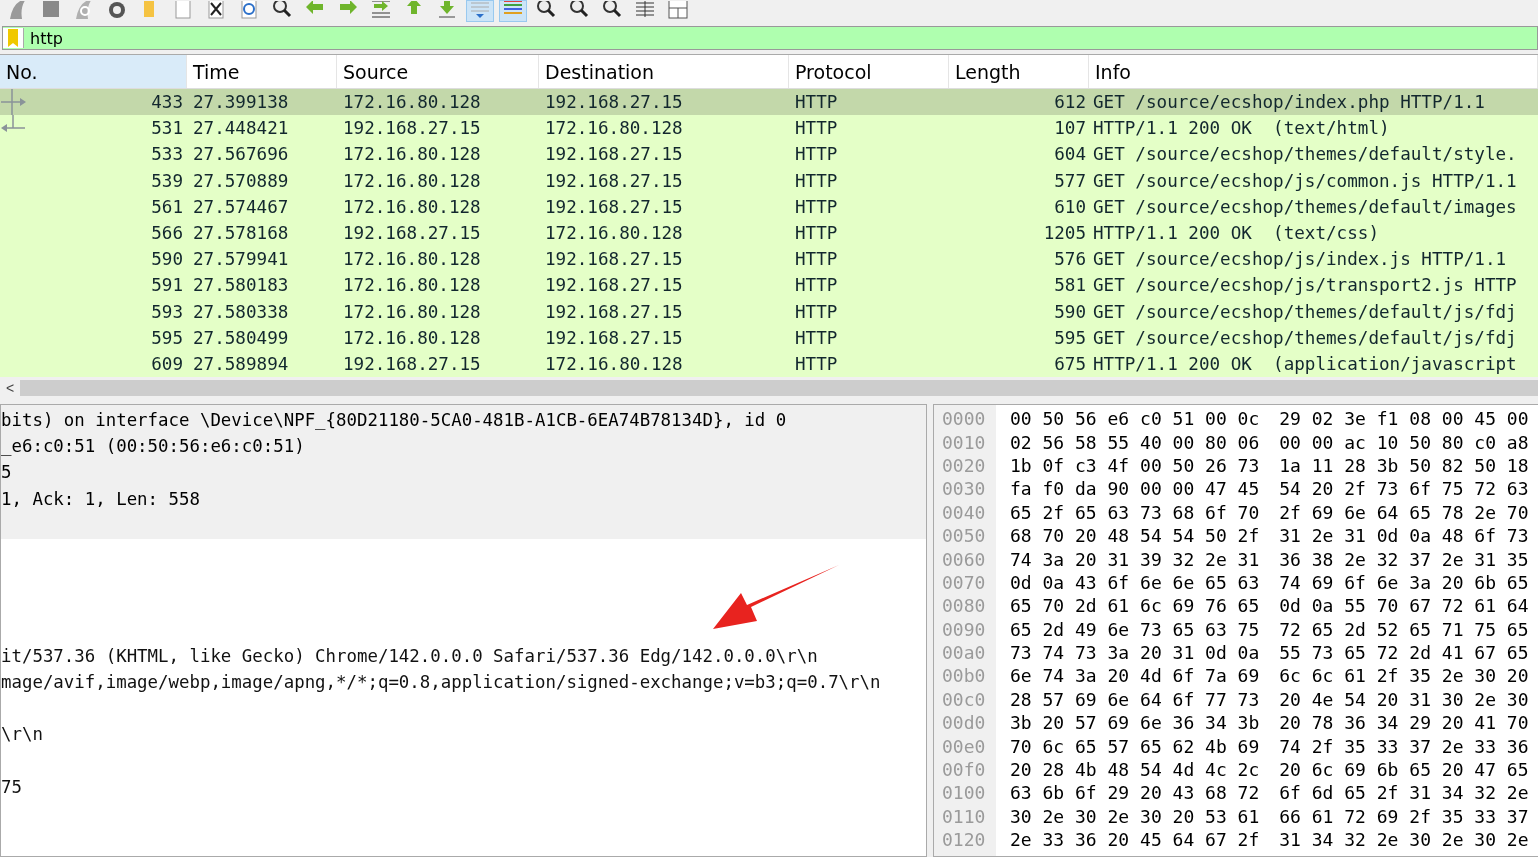  What do you see at coordinates (167, 285) in the screenshot?
I see `table-cell-text: 591` at bounding box center [167, 285].